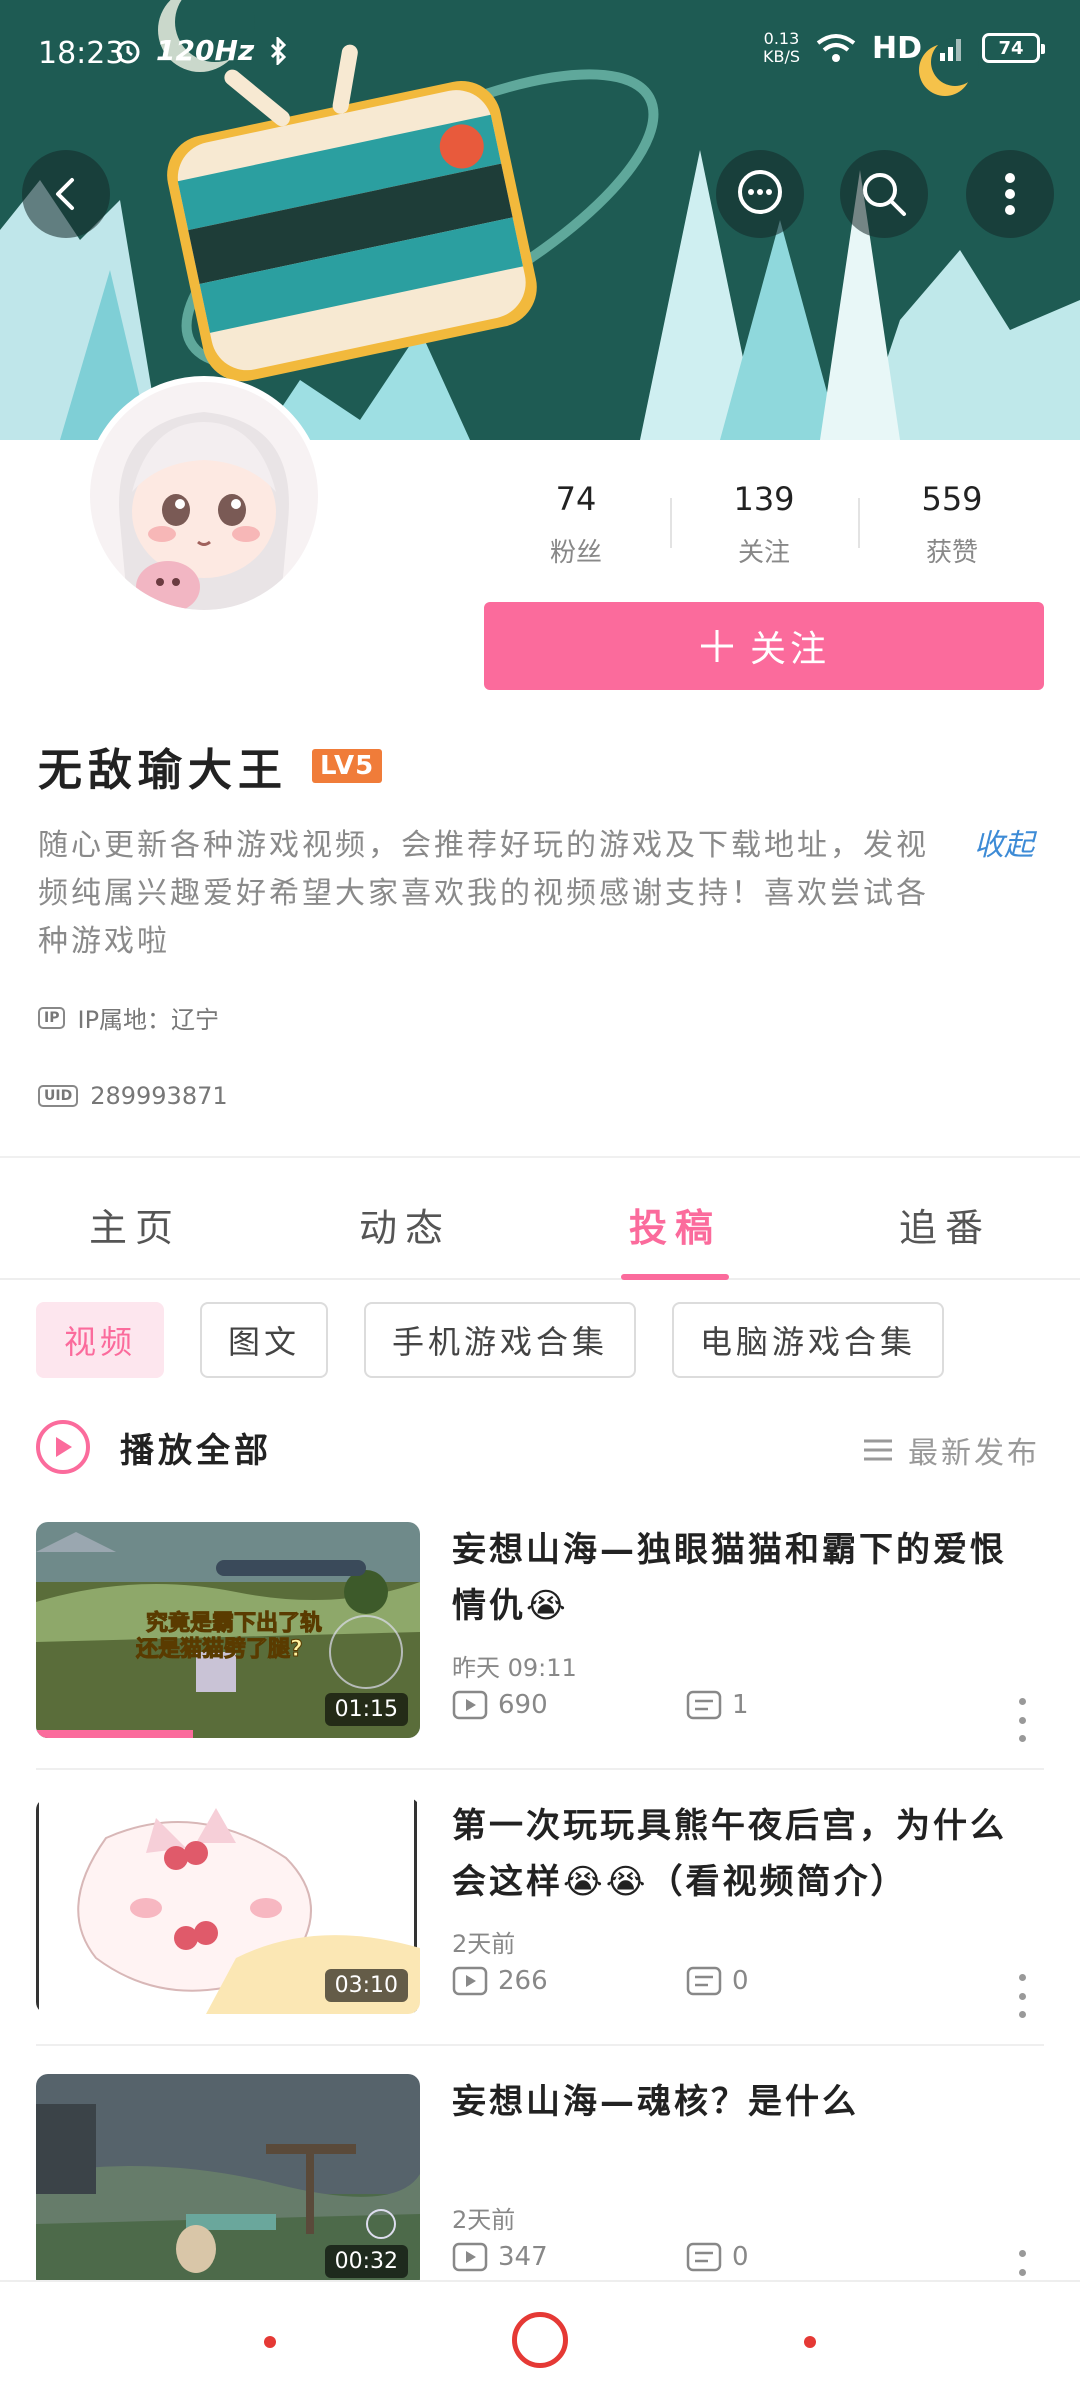  I want to click on fans-count: 74, so click(576, 499).